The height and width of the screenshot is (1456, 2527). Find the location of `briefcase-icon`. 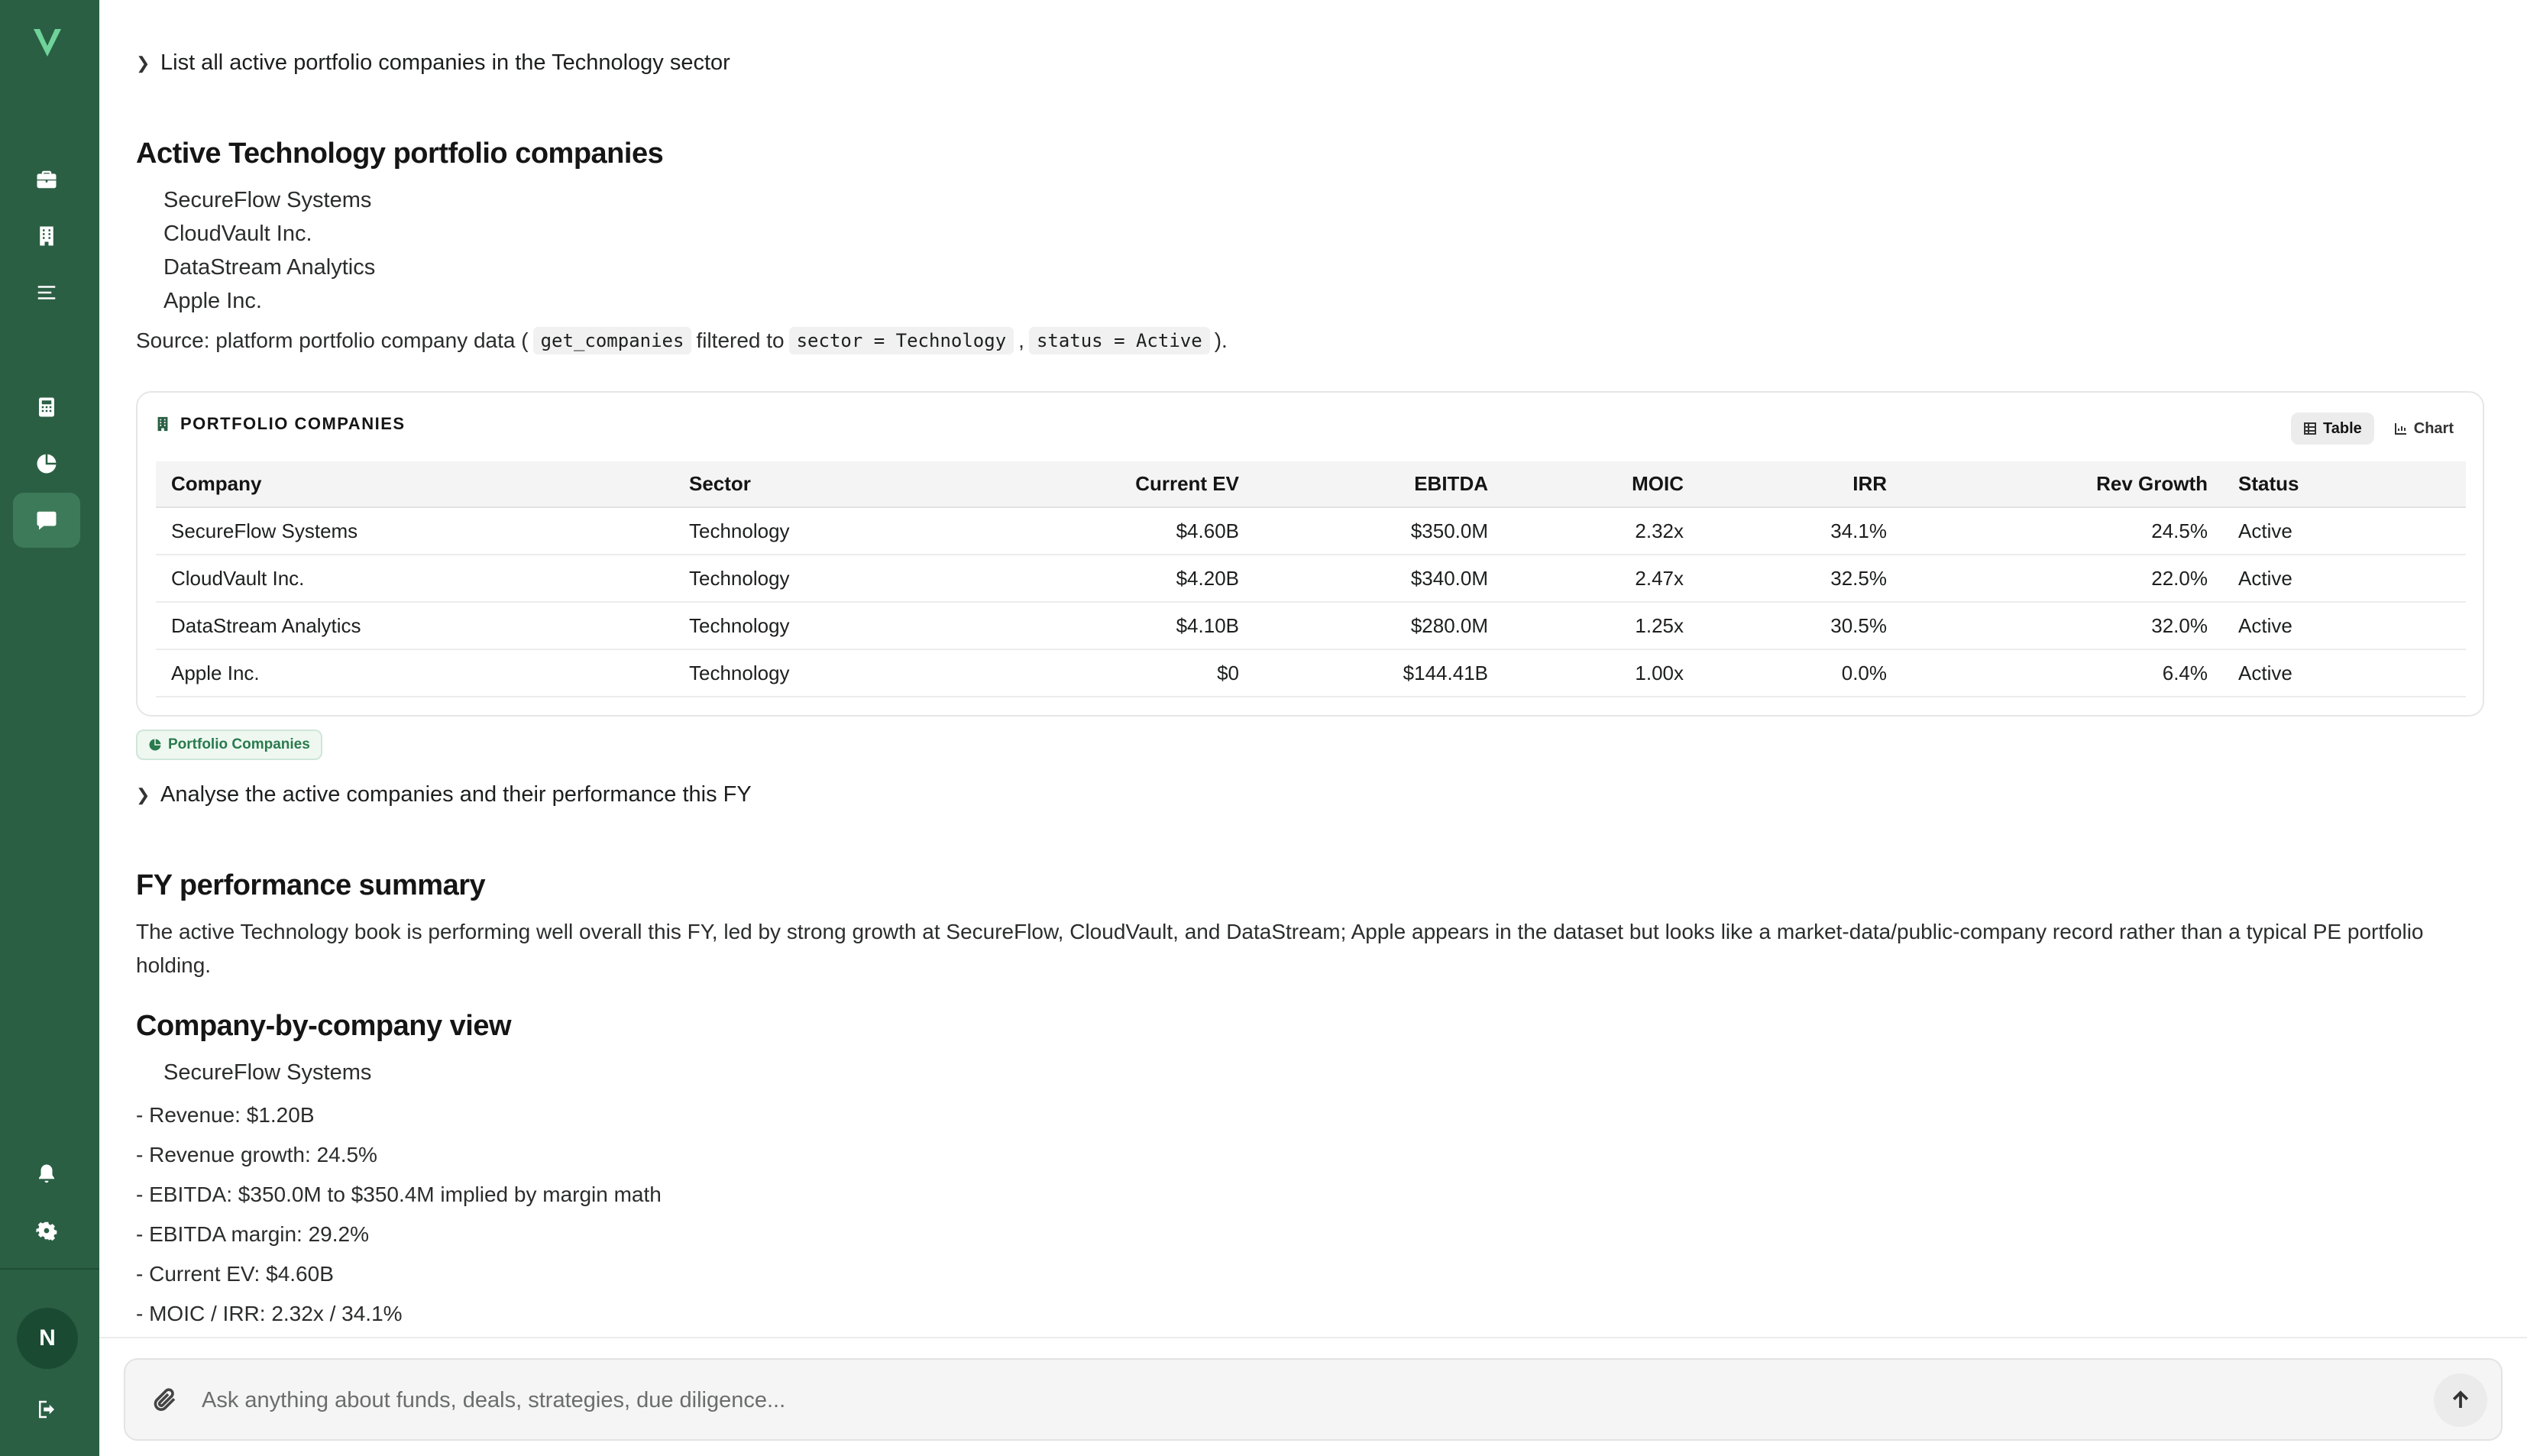

briefcase-icon is located at coordinates (46, 179).